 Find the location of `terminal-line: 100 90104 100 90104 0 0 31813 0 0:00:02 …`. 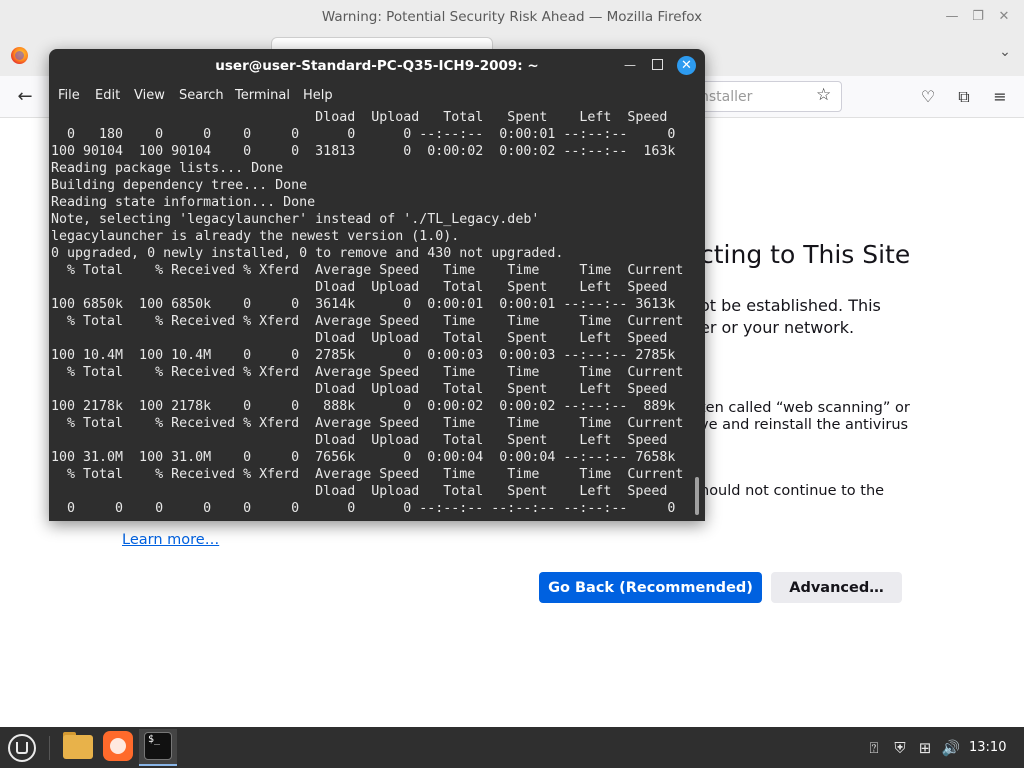

terminal-line: 100 90104 100 90104 0 0 31813 0 0:00:02 … is located at coordinates (363, 151).